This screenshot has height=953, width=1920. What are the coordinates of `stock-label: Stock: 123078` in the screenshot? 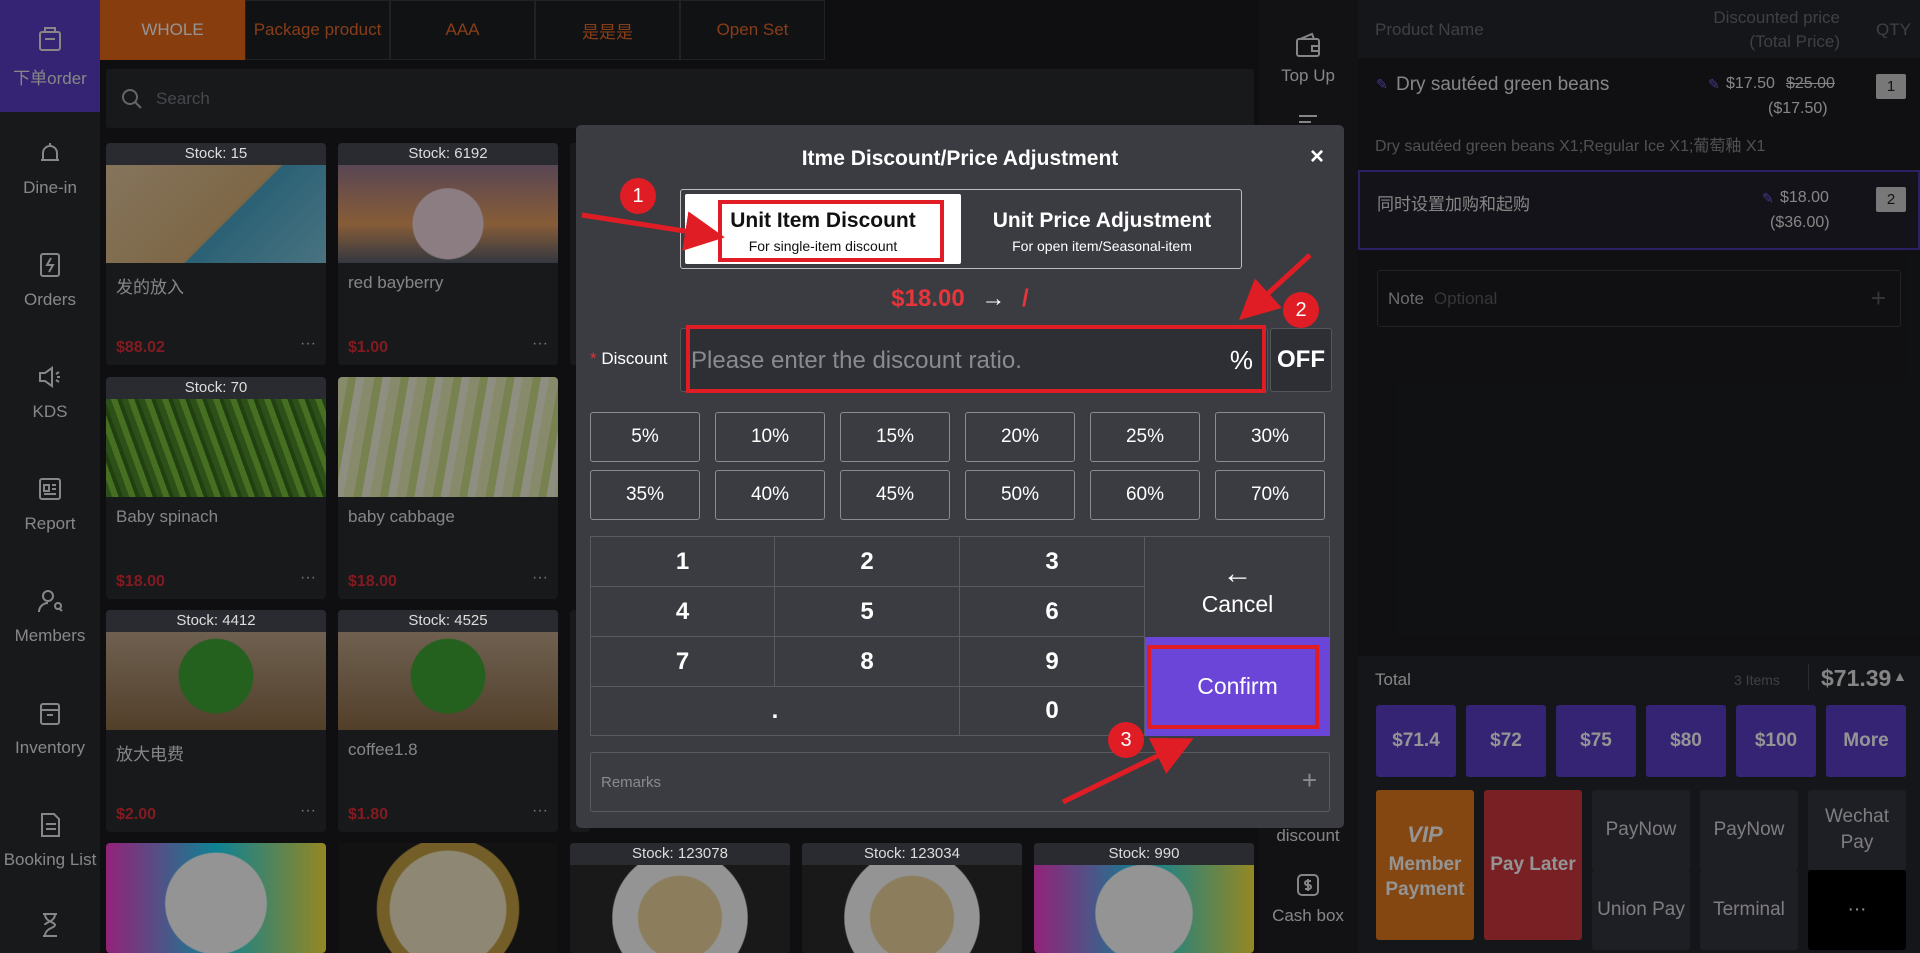 It's located at (680, 854).